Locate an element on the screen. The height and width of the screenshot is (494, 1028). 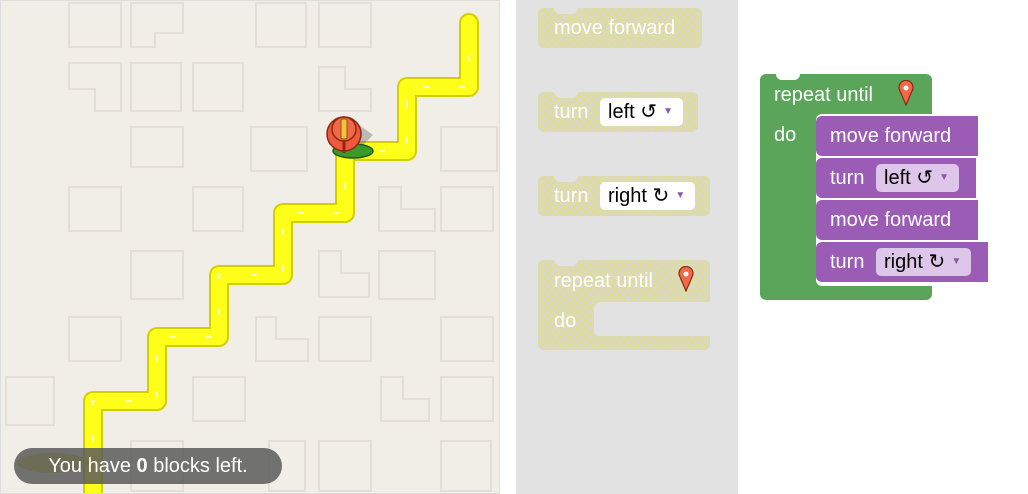
status-suffix: blocks left. is located at coordinates (197, 466).